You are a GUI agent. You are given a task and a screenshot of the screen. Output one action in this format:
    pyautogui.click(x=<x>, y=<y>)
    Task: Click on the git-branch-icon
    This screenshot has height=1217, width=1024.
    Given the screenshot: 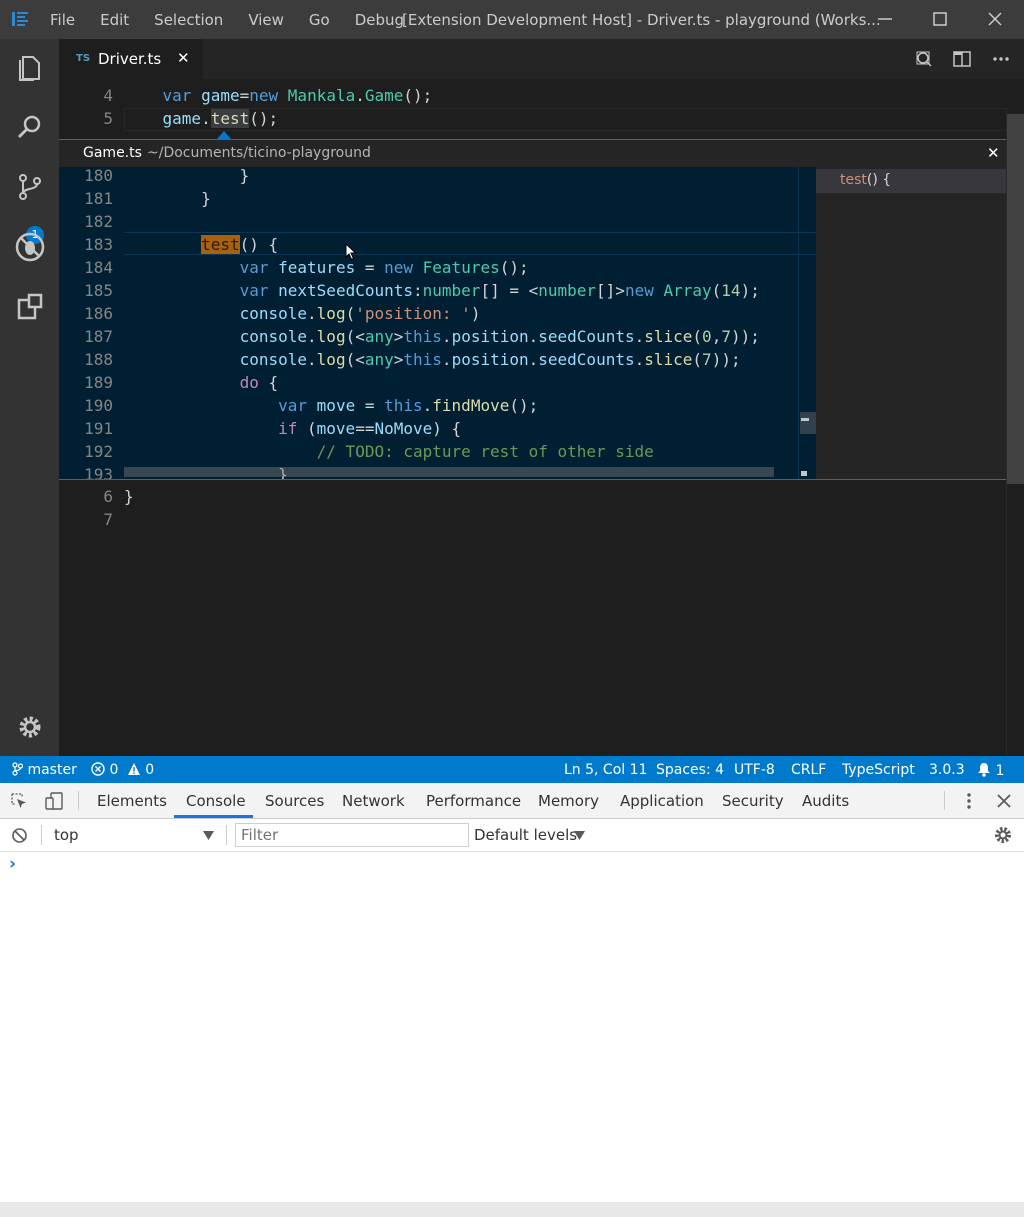 What is the action you would take?
    pyautogui.click(x=18, y=769)
    